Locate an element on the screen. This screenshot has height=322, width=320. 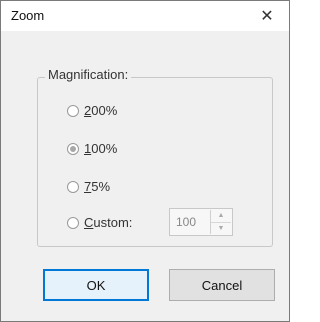
radio-label-rest-75: 5% is located at coordinates (101, 186).